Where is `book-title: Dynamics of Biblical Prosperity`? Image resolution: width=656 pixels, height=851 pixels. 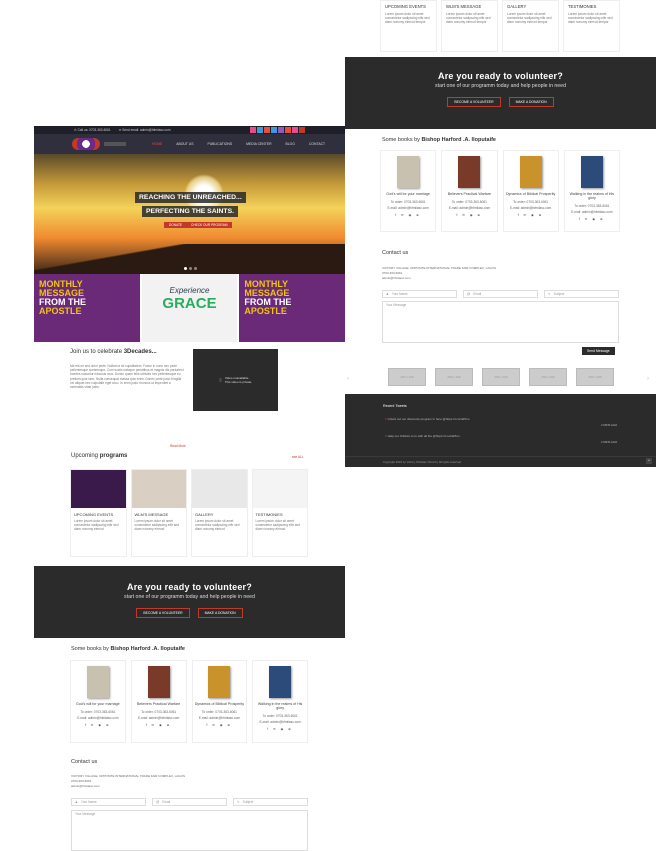 book-title: Dynamics of Biblical Prosperity is located at coordinates (219, 704).